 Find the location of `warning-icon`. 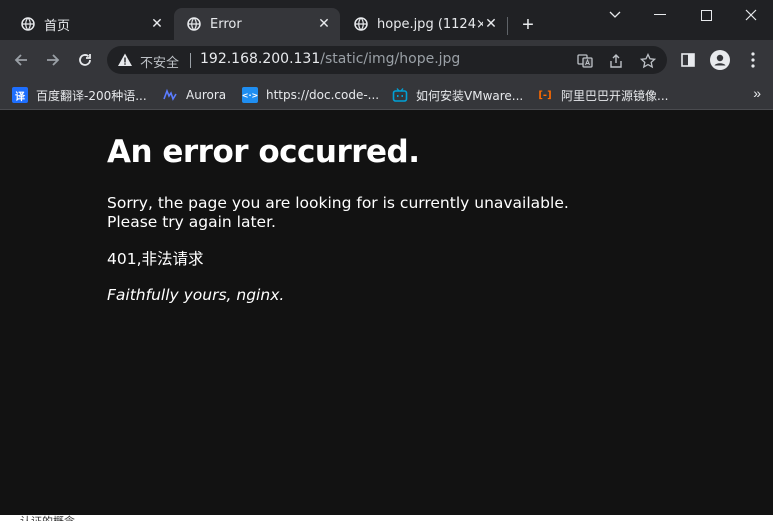

warning-icon is located at coordinates (125, 60).